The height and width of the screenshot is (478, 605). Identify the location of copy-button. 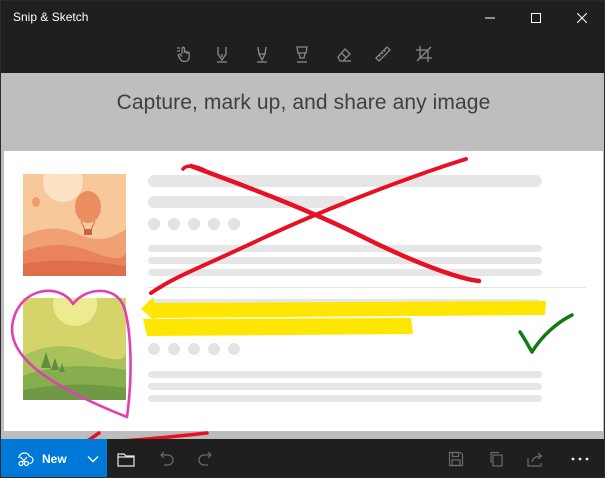
(496, 459).